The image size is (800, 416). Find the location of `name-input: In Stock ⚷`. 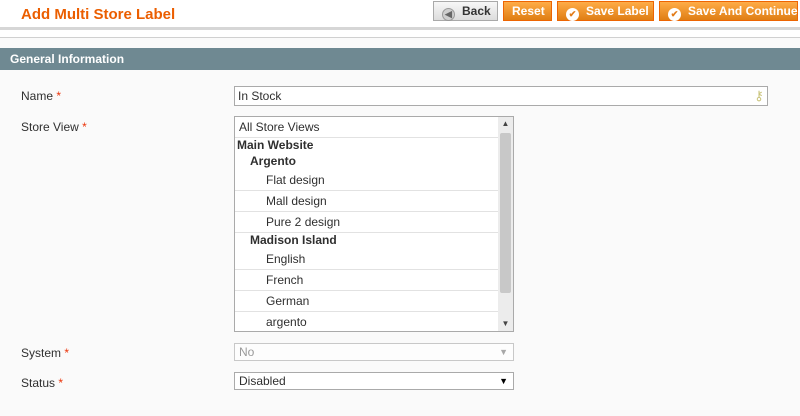

name-input: In Stock ⚷ is located at coordinates (501, 96).